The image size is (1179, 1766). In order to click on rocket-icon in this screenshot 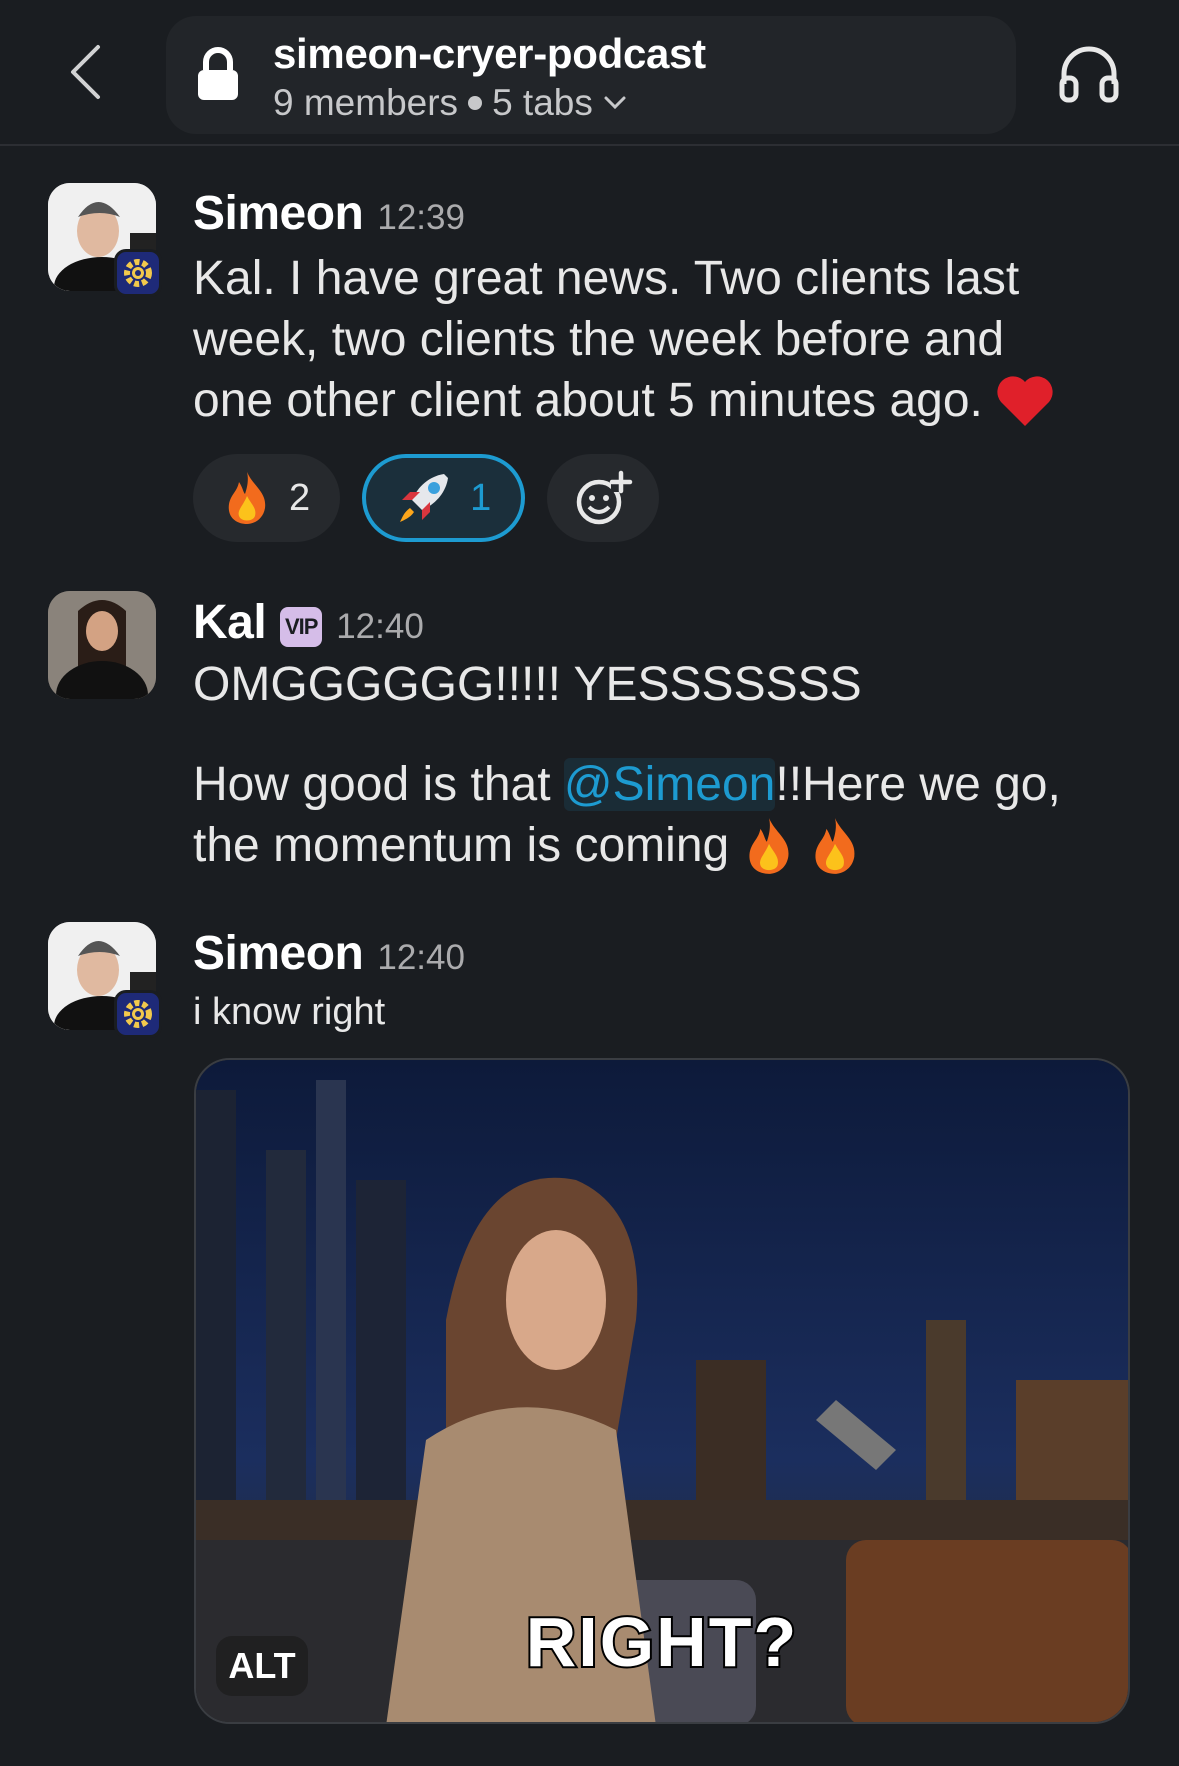, I will do `click(424, 498)`.